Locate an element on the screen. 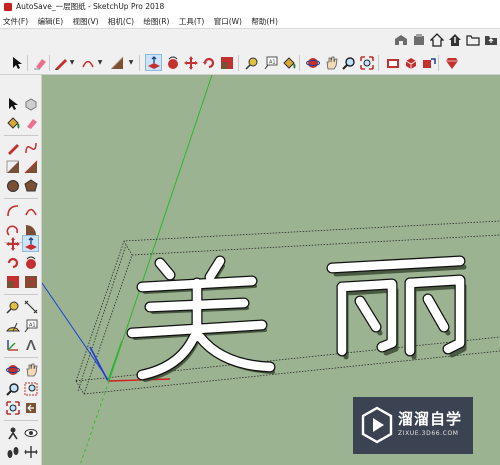  left-toolbar: A1 is located at coordinates (21, 270).